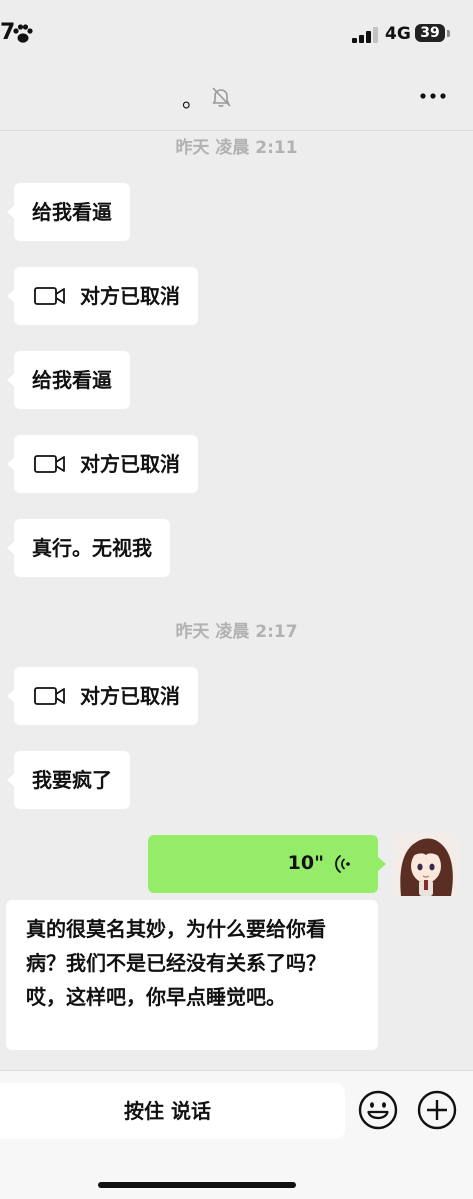 This screenshot has height=1199, width=473. What do you see at coordinates (430, 33) in the screenshot?
I see `battery-indicator: 39` at bounding box center [430, 33].